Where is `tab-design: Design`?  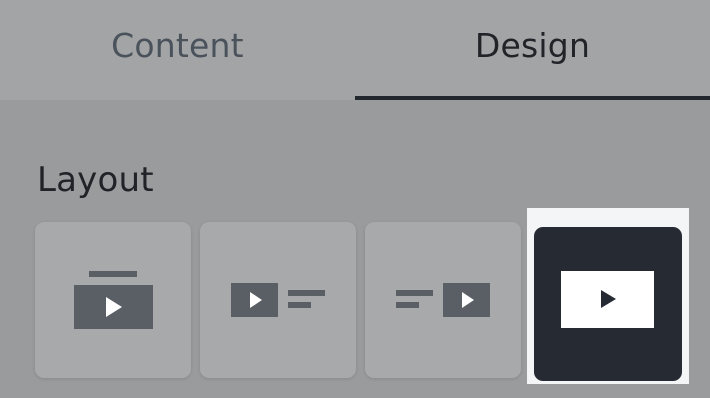
tab-design: Design is located at coordinates (532, 50).